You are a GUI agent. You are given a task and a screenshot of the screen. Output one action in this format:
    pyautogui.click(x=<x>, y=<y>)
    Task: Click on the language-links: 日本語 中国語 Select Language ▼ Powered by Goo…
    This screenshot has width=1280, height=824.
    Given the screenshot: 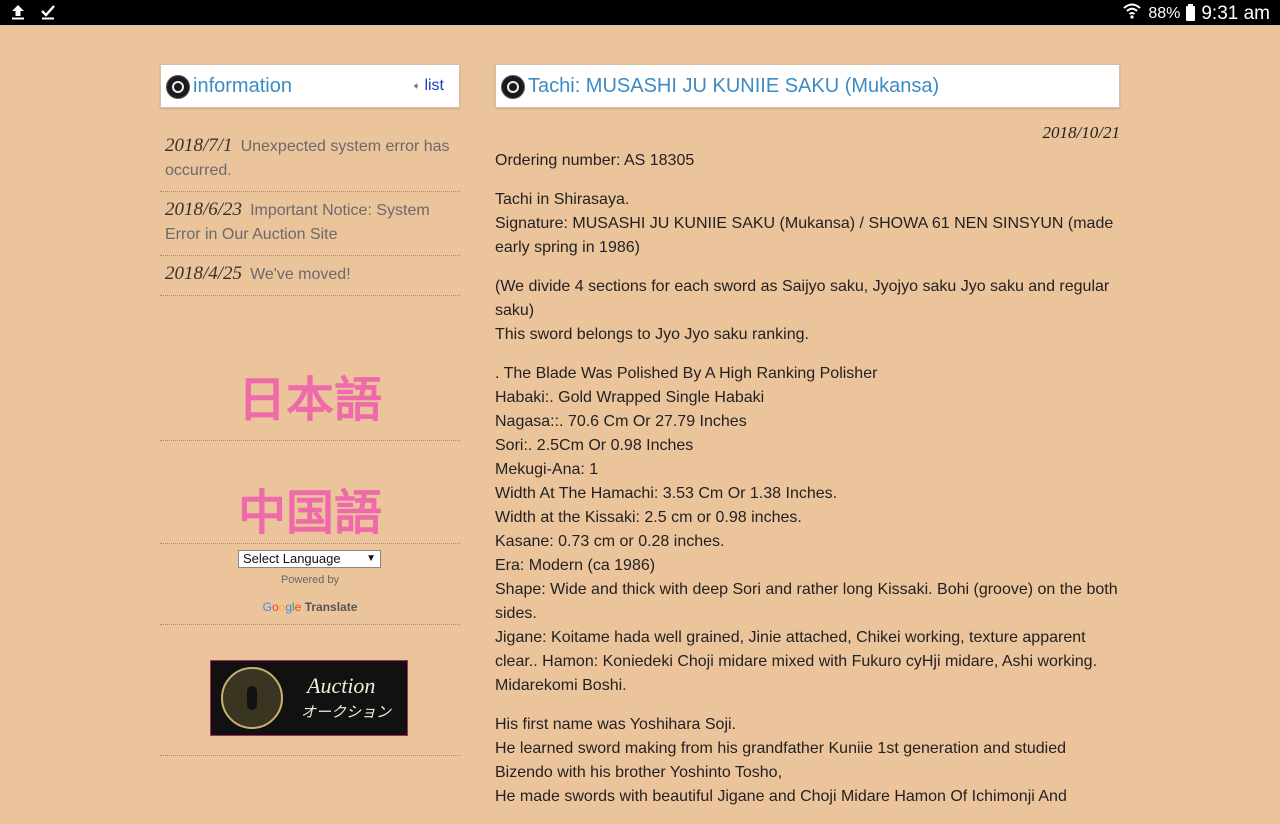 What is the action you would take?
    pyautogui.click(x=310, y=558)
    